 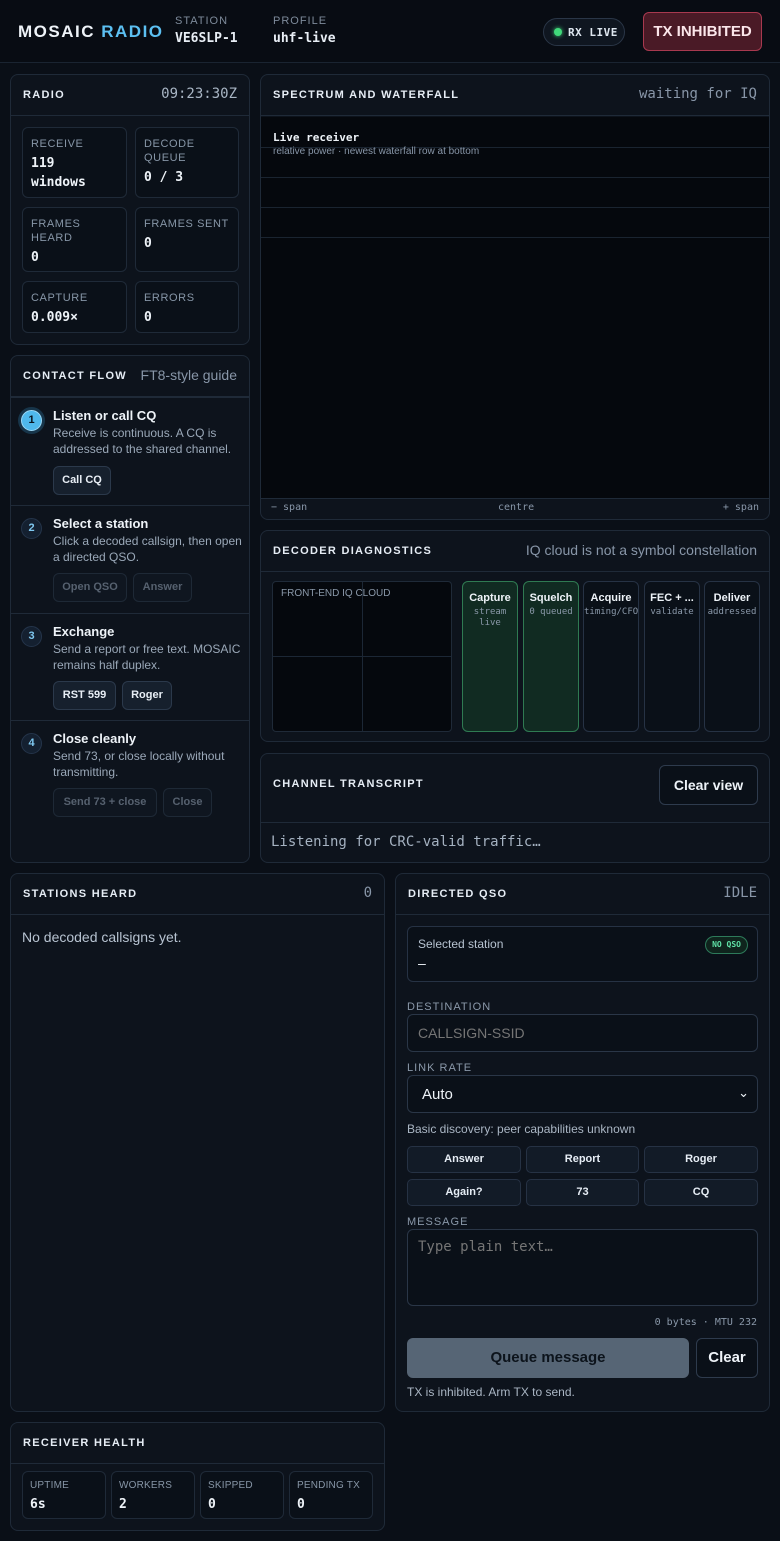 I want to click on profile-value: uhf-live, so click(x=304, y=38).